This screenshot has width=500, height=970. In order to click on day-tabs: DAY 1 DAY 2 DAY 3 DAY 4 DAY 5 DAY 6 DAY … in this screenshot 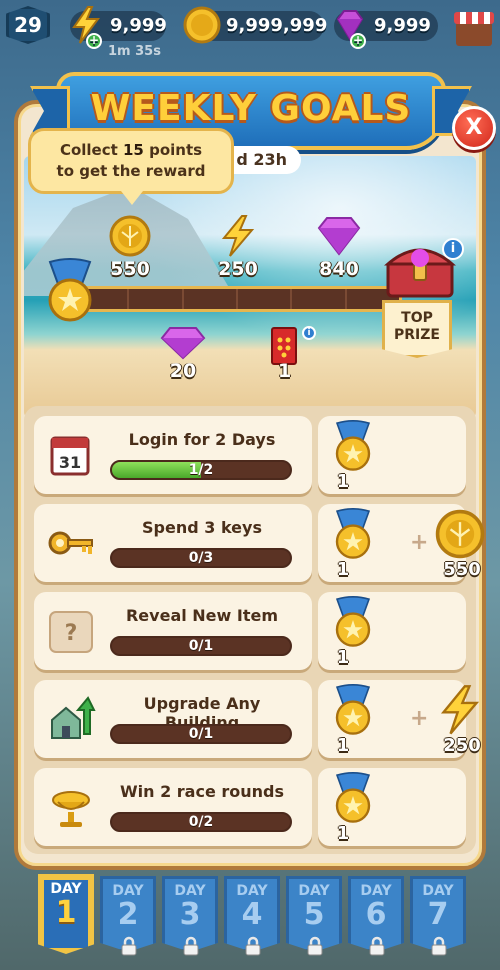, I will do `click(268, 922)`.